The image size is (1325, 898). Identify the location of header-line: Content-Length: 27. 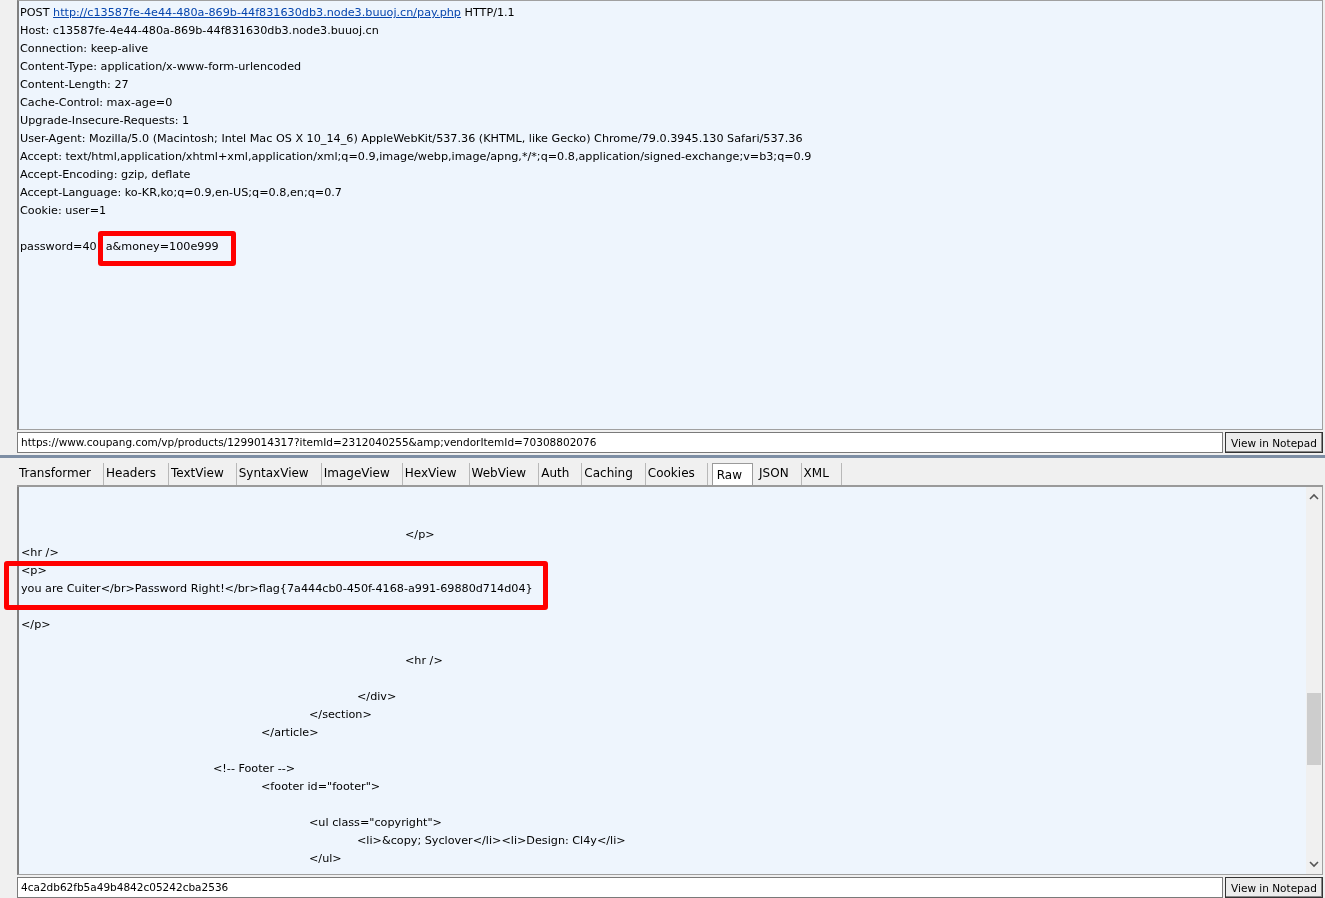
(75, 85).